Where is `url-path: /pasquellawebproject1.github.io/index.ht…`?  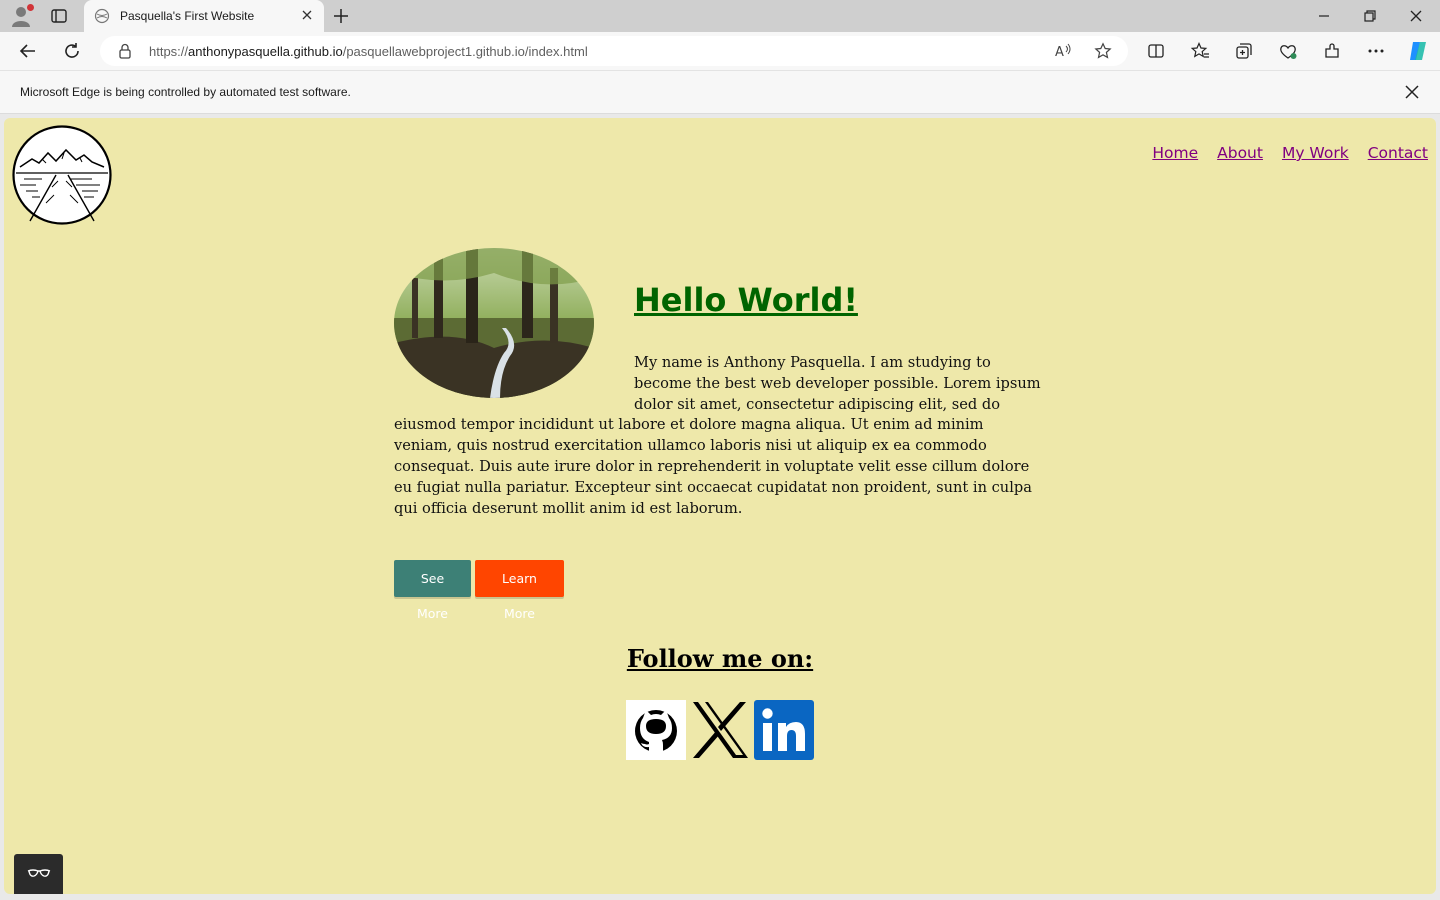
url-path: /pasquellawebproject1.github.io/index.ht… is located at coordinates (465, 51).